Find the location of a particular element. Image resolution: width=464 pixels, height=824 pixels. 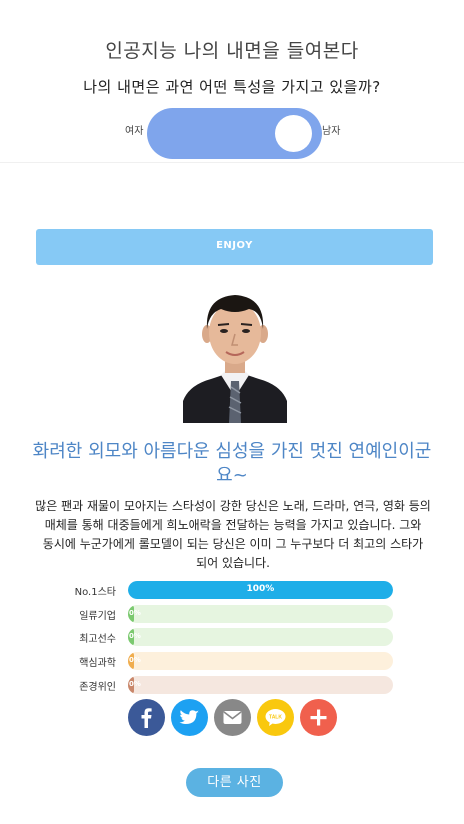

toggle-knob is located at coordinates (293, 133).